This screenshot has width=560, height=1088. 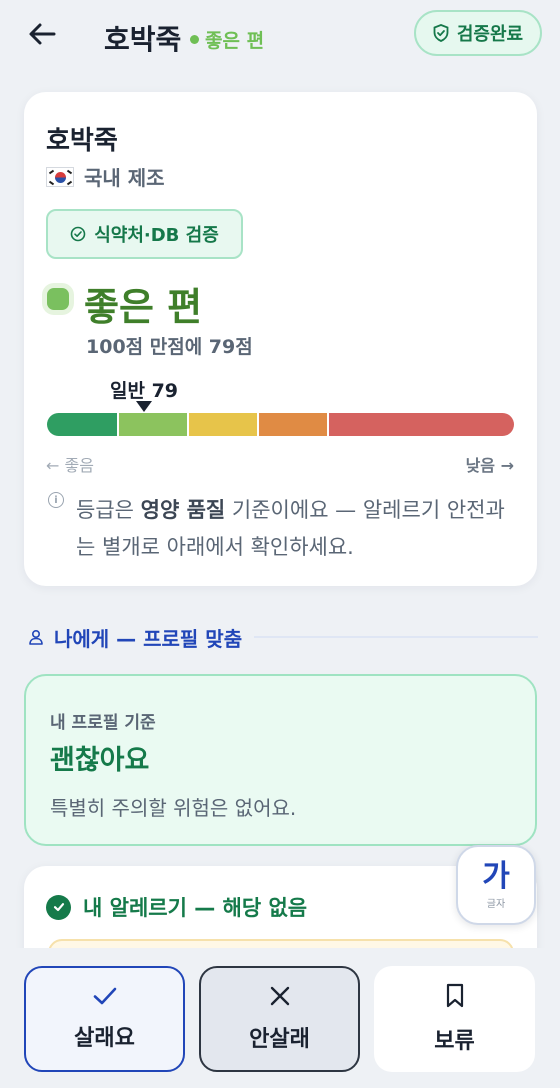 I want to click on buy-button: 살래요, so click(x=104, y=1019).